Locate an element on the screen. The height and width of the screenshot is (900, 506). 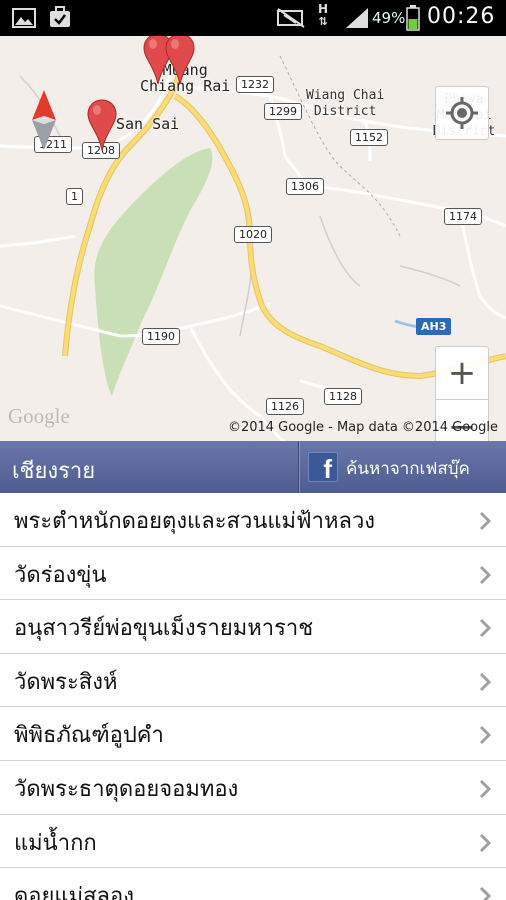
status-bar: H ⇅ 49% 00:26 is located at coordinates (253, 18).